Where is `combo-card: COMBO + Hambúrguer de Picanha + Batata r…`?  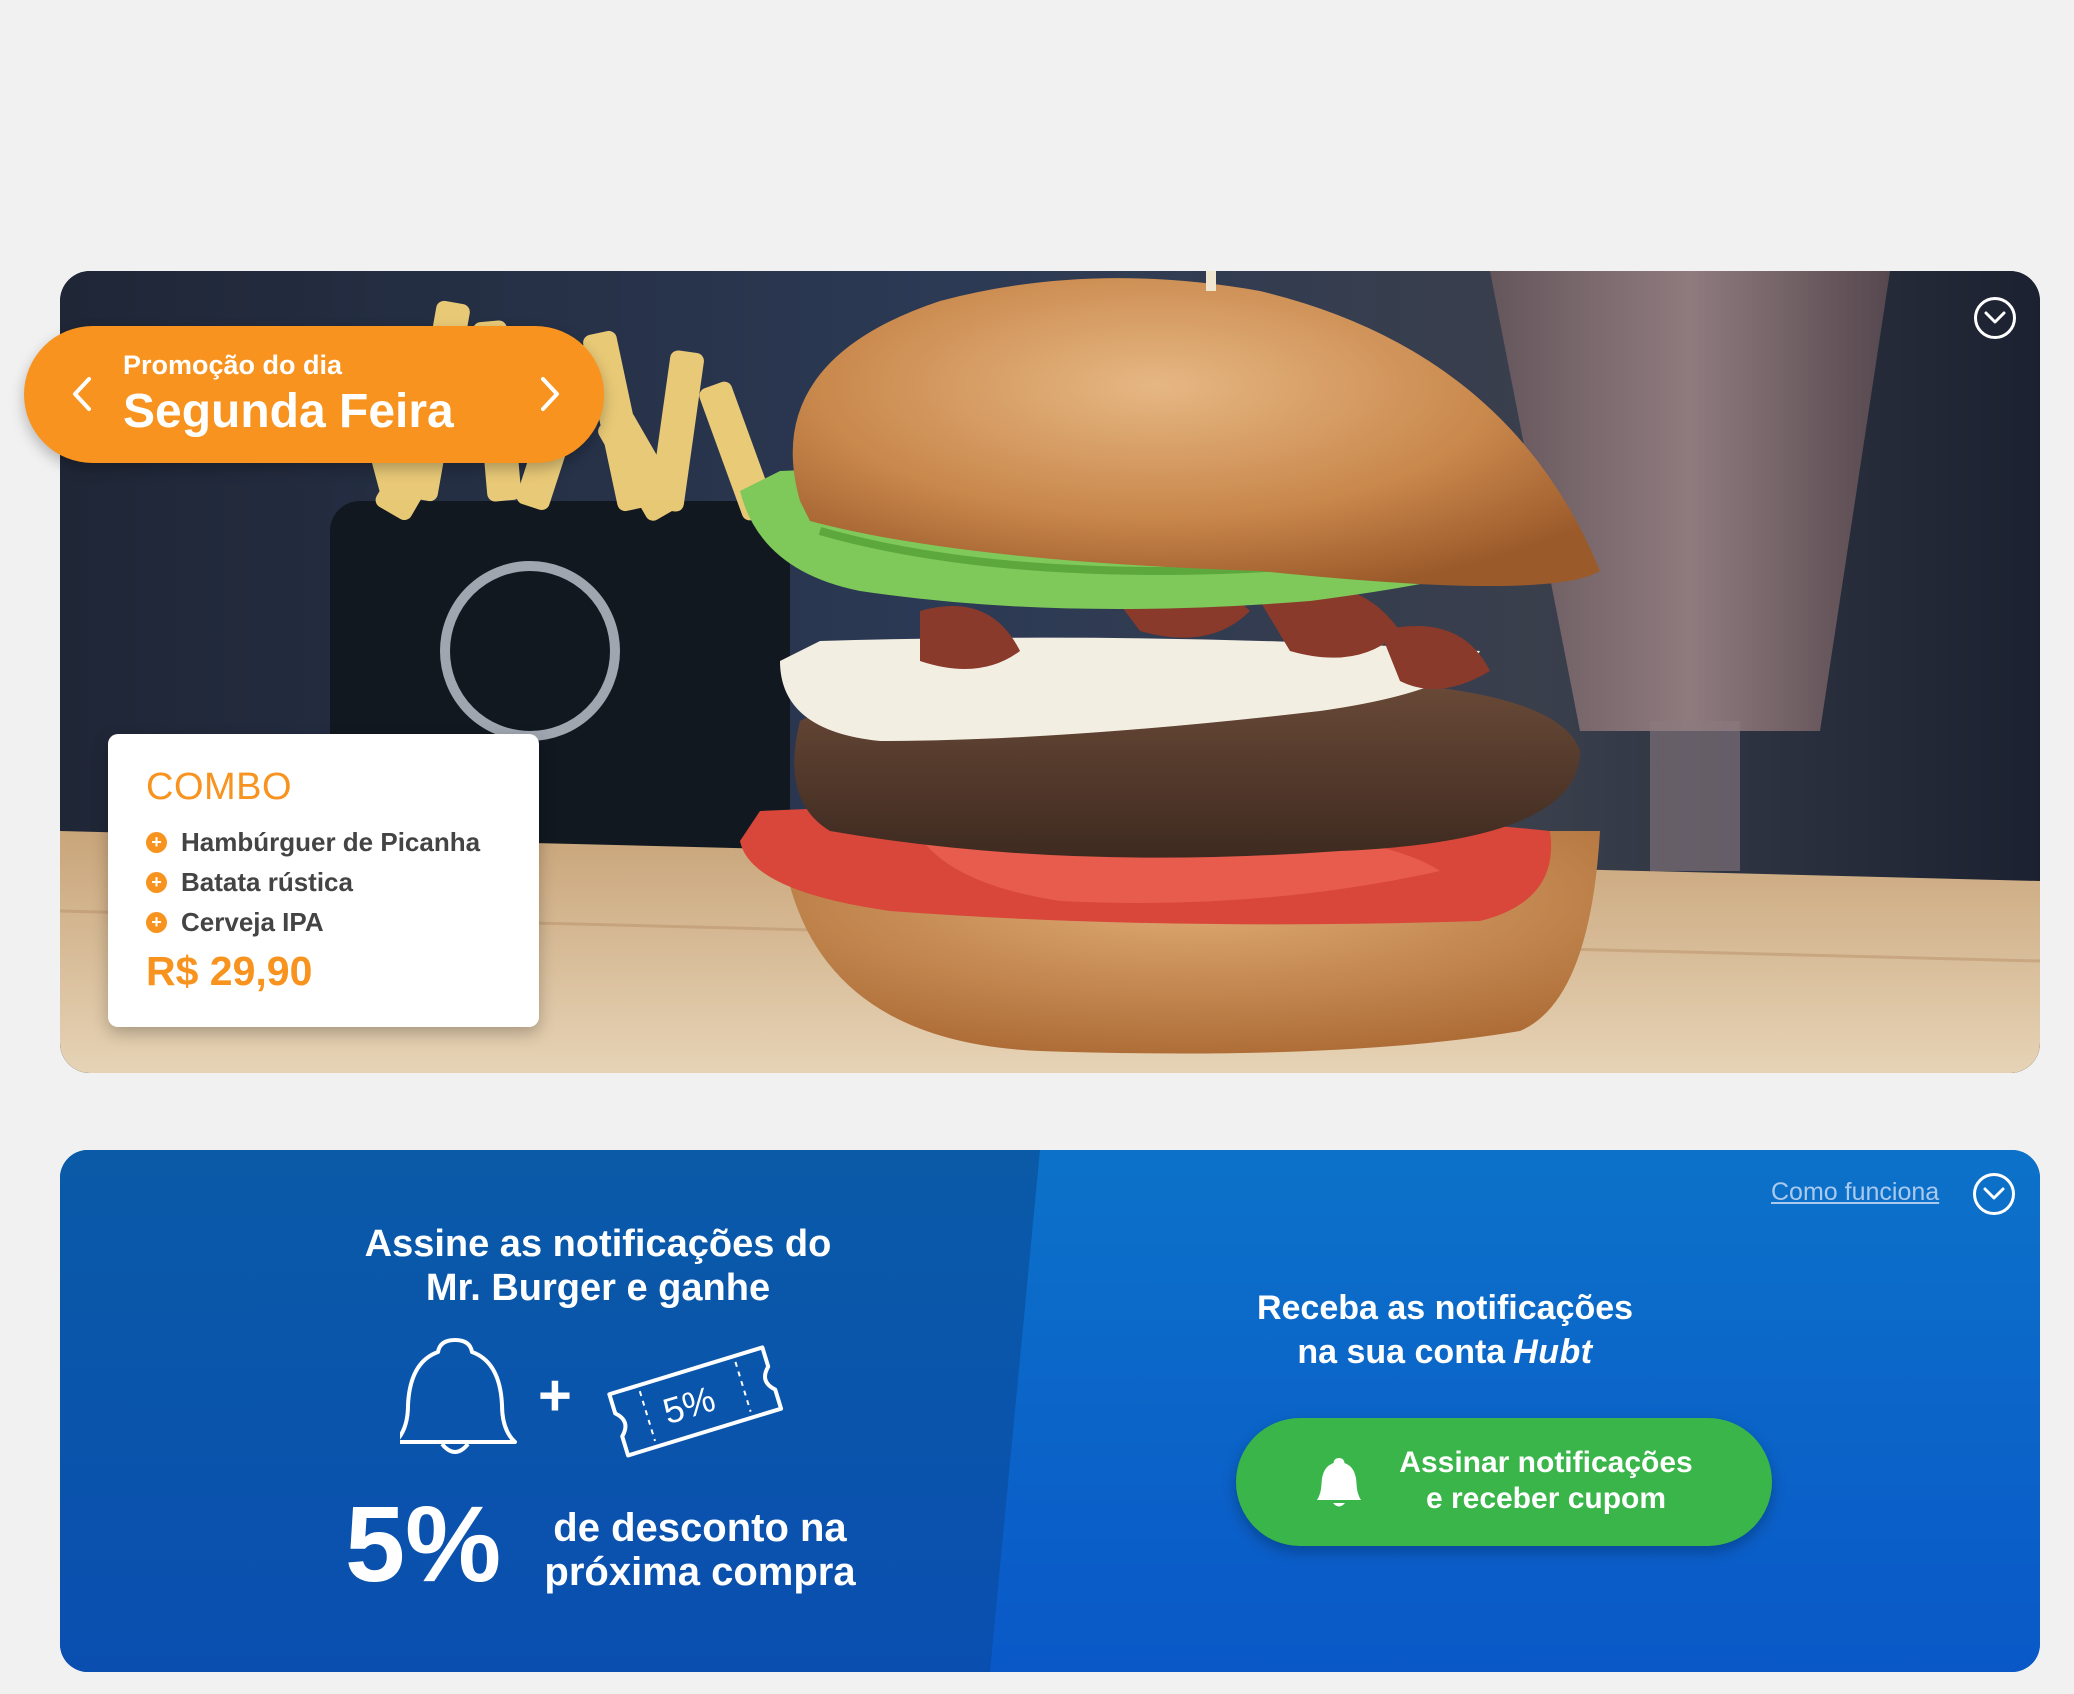
combo-card: COMBO + Hambúrguer de Picanha + Batata r… is located at coordinates (323, 880).